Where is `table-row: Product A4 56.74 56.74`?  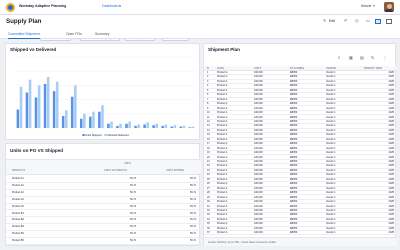
table-row: Product A4 56.74 56.74 is located at coordinates (103, 200).